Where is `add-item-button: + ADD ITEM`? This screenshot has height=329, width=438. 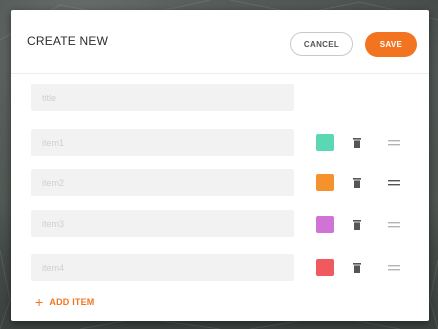
add-item-button: + ADD ITEM is located at coordinates (65, 302).